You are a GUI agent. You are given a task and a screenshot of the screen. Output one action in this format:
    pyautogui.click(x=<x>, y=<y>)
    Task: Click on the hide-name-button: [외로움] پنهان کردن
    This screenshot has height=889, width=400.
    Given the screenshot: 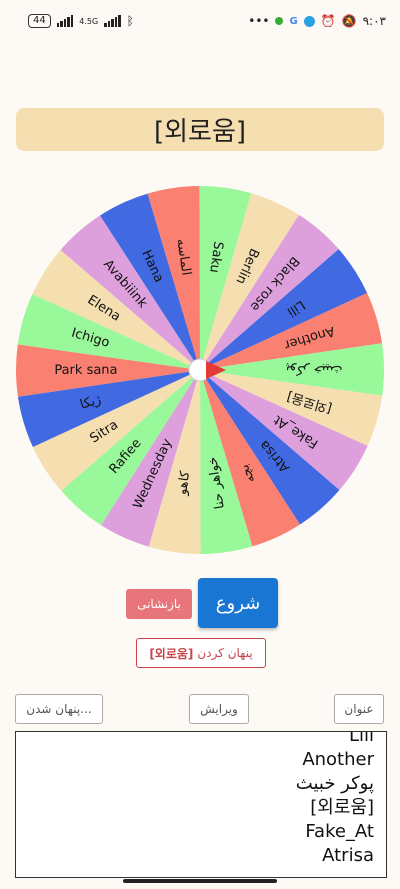 What is the action you would take?
    pyautogui.click(x=201, y=653)
    